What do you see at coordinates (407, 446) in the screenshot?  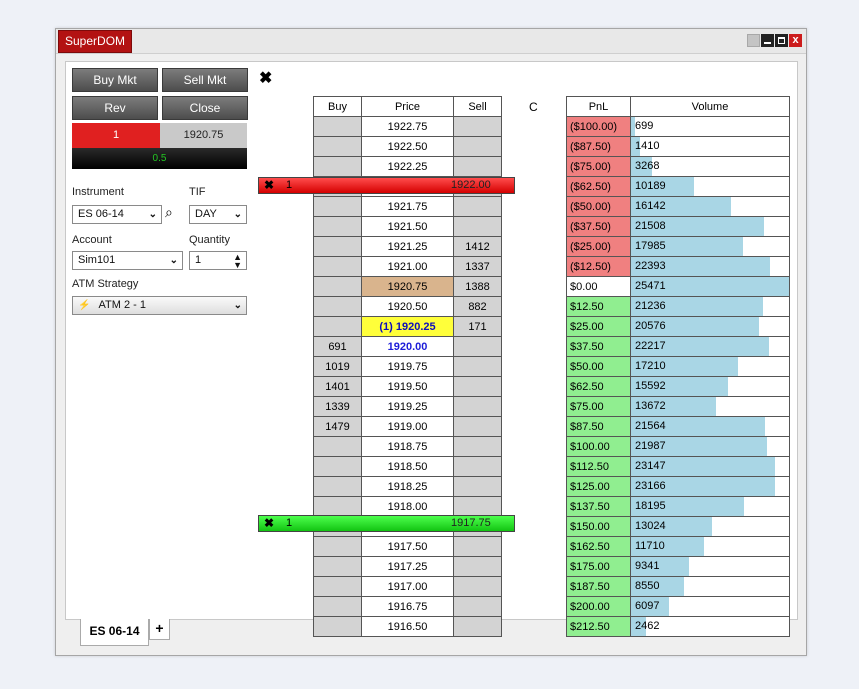 I see `price-cell: 1918.75` at bounding box center [407, 446].